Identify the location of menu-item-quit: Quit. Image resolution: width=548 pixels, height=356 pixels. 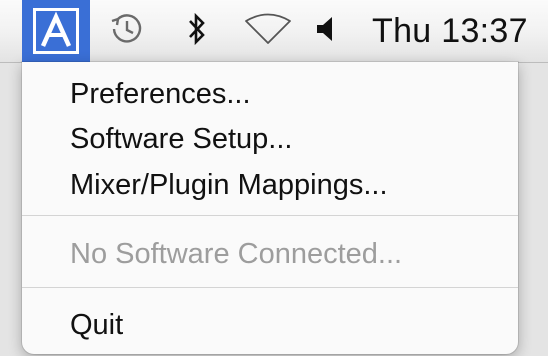
(270, 325).